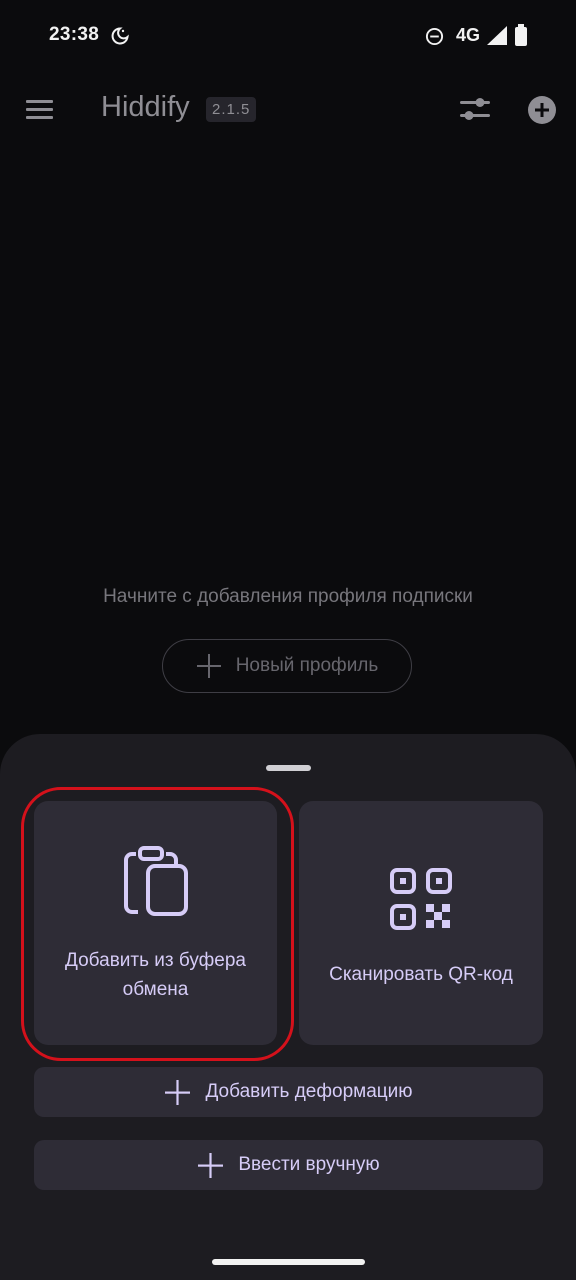 Image resolution: width=576 pixels, height=1280 pixels. What do you see at coordinates (434, 36) in the screenshot?
I see `do-not-disturb-icon` at bounding box center [434, 36].